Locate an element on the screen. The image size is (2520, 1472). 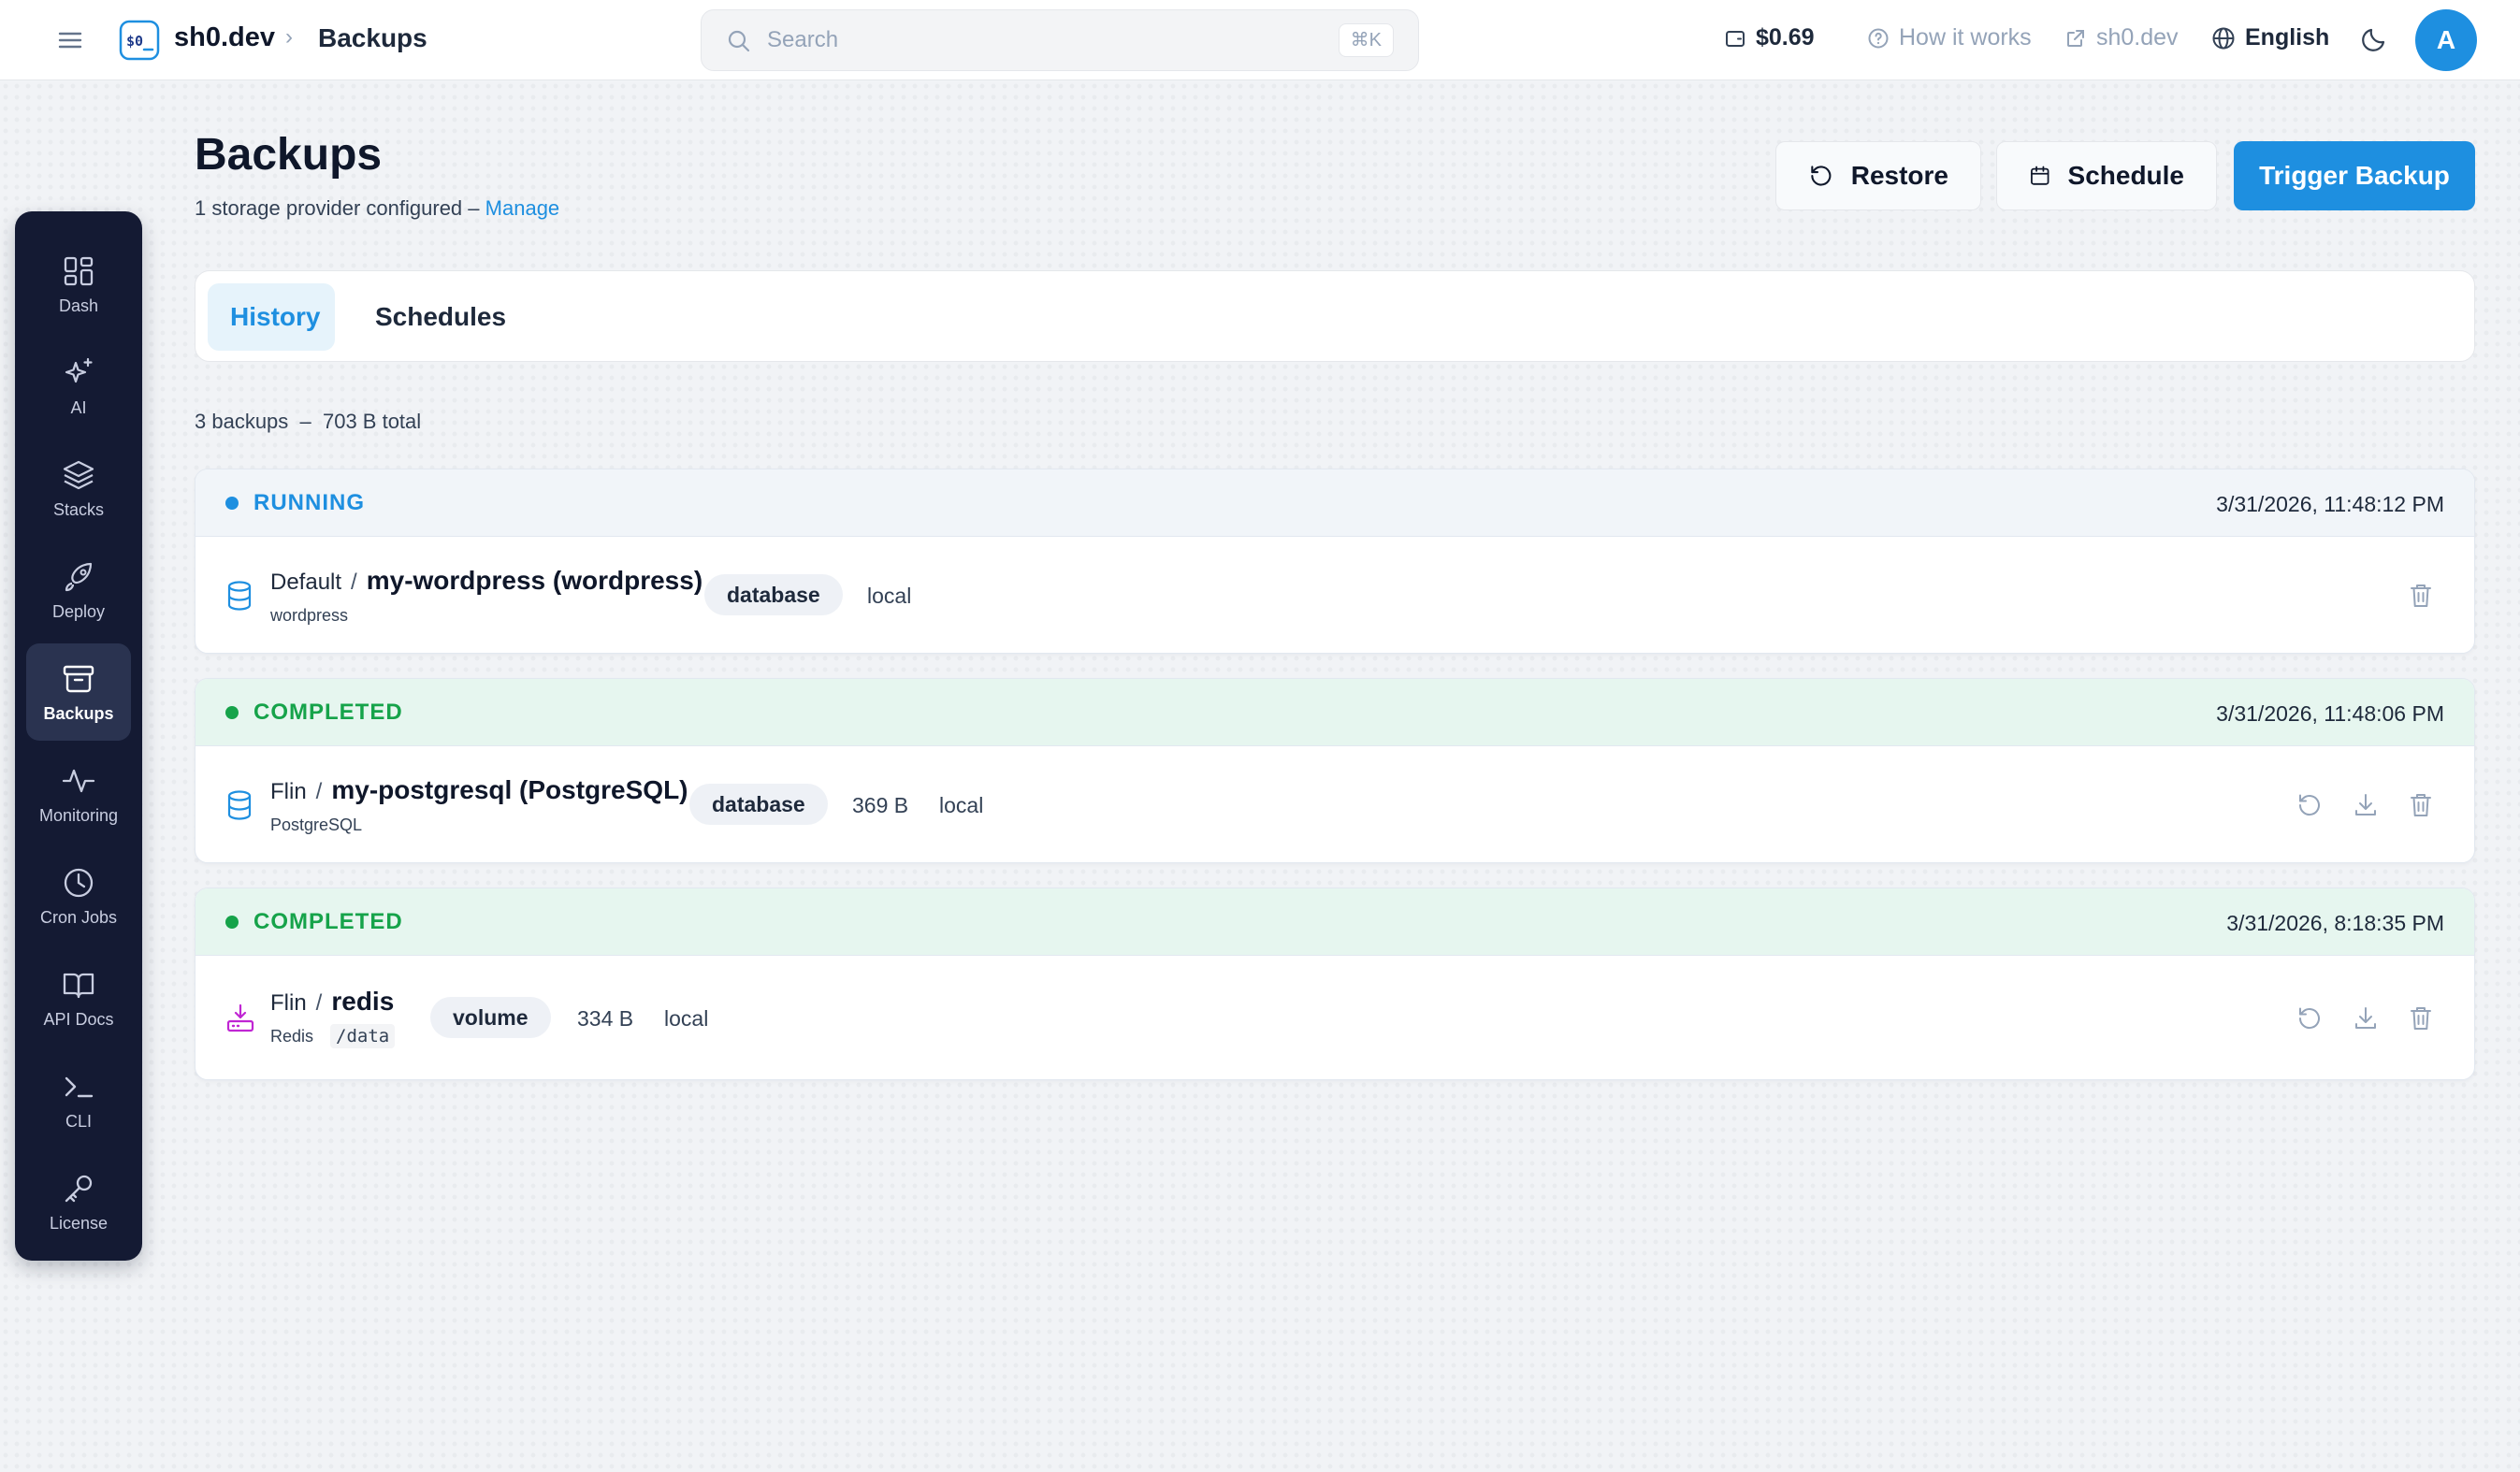
sidebar-item-license: License is located at coordinates (78, 1201).